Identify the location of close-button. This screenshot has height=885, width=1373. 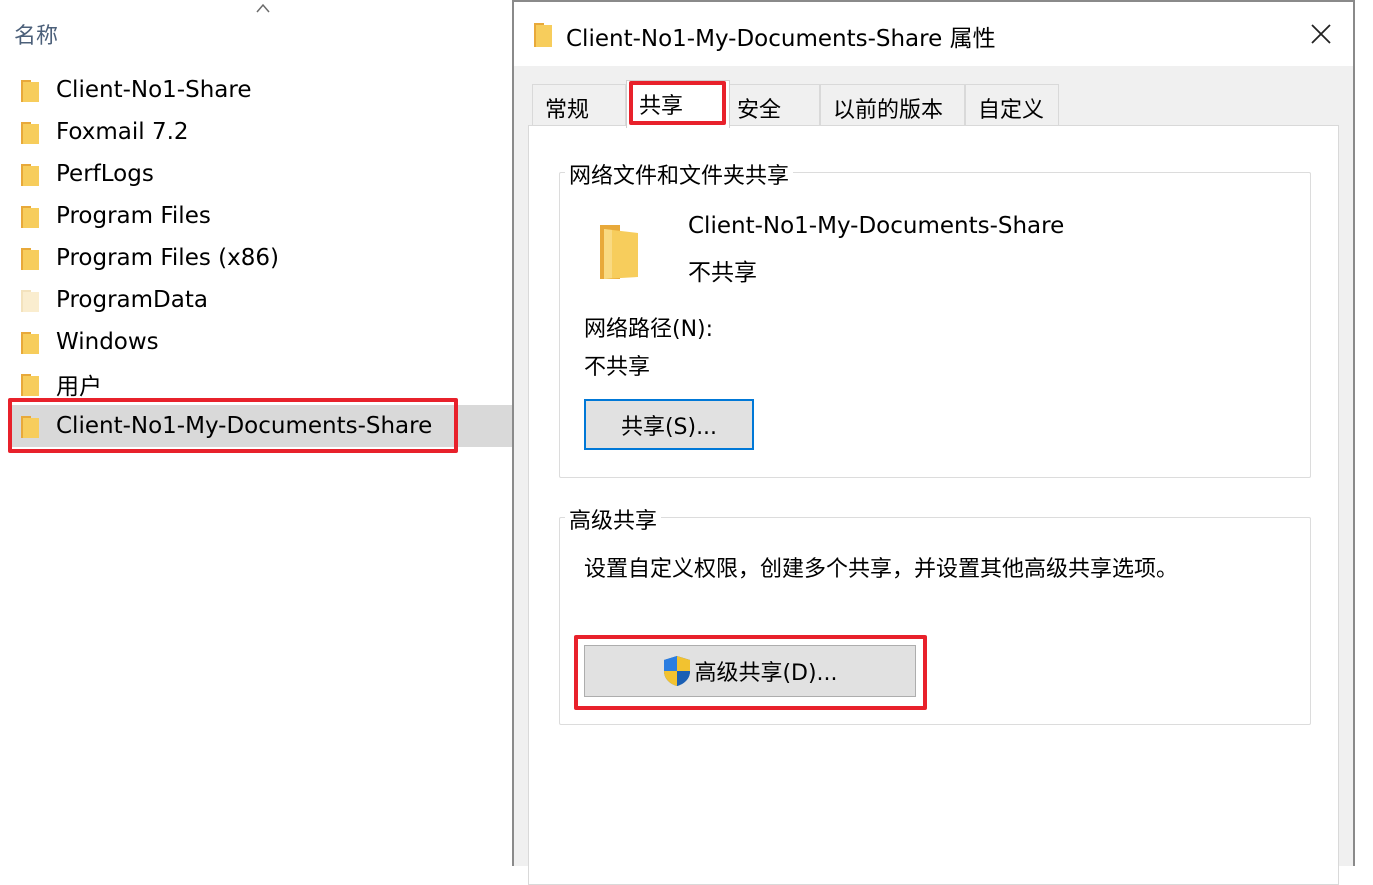
(1321, 34).